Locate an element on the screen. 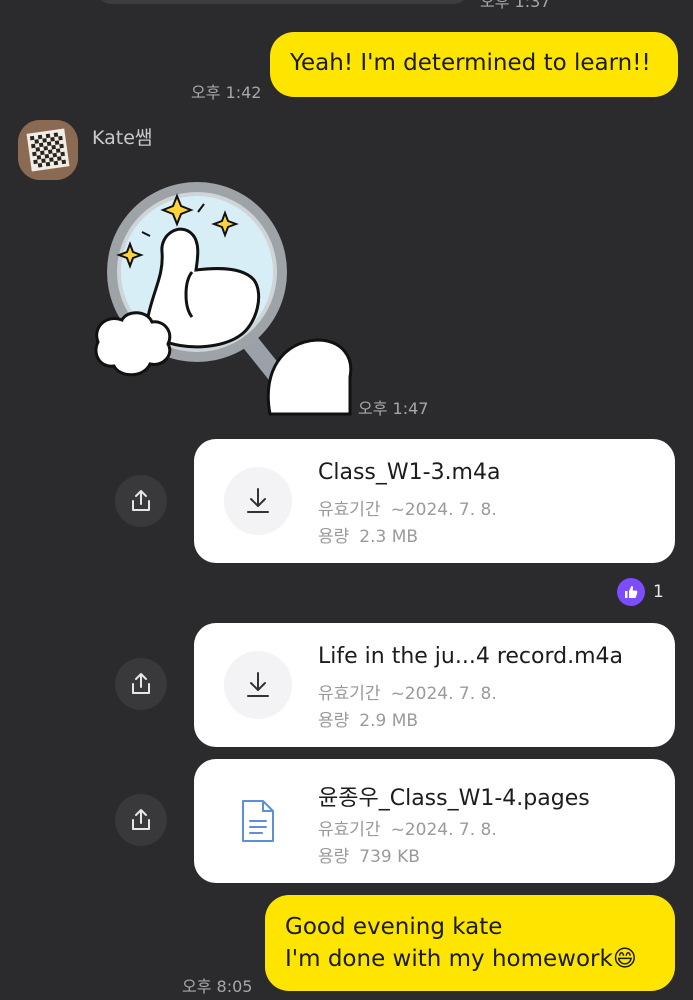 Image resolution: width=693 pixels, height=1000 pixels. thumbs-up-icon is located at coordinates (631, 592).